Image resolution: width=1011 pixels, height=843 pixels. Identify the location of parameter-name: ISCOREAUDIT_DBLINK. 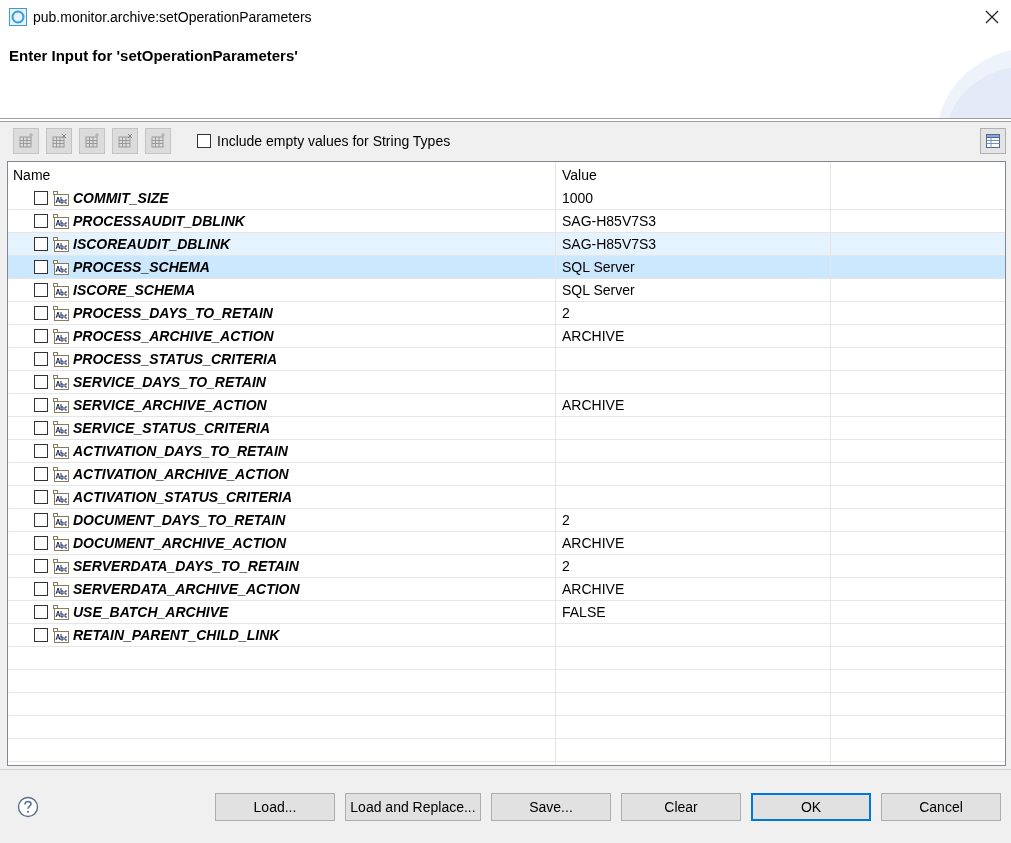
(152, 244).